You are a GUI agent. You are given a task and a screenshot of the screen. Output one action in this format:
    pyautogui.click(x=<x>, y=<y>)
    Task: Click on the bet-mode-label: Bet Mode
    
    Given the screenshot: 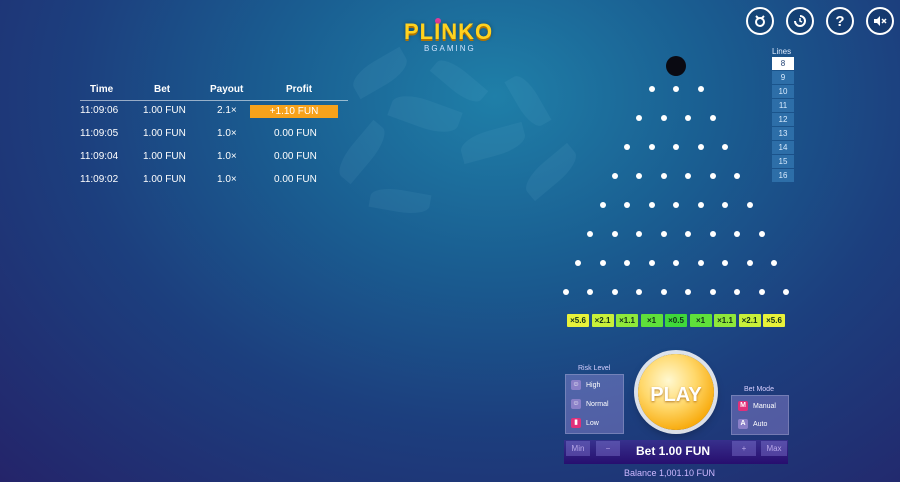 What is the action you would take?
    pyautogui.click(x=759, y=389)
    